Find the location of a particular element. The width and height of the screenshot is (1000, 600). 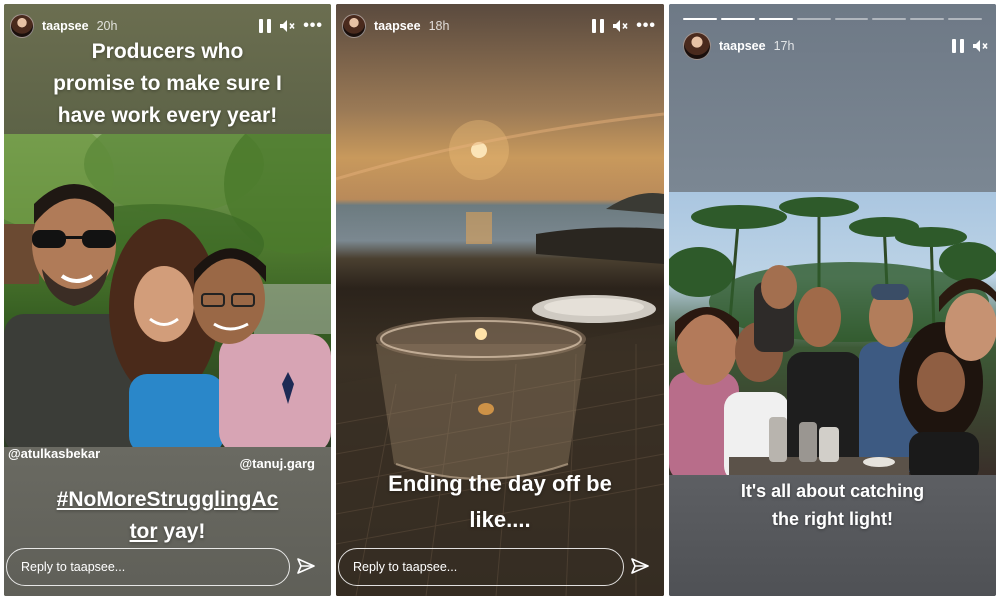

mention-tag: @tanuj.garg is located at coordinates (277, 463).